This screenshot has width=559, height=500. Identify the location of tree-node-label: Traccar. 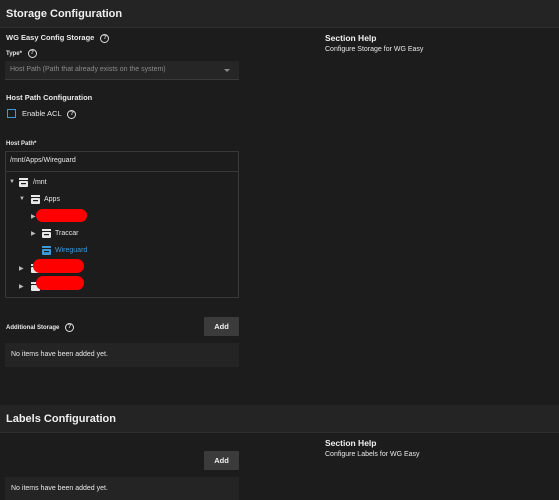
(67, 233).